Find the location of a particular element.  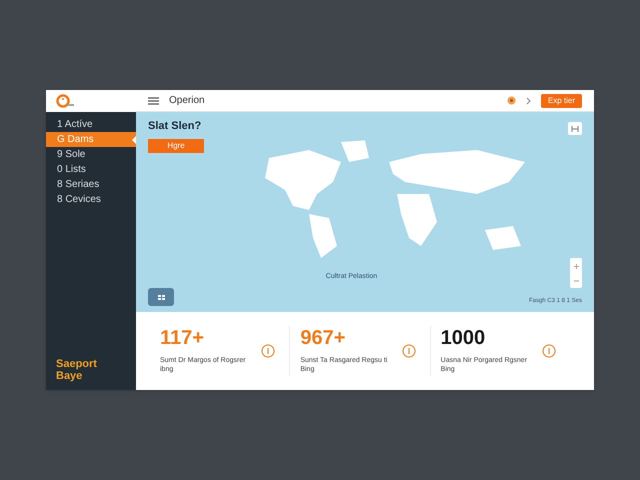

minus-icon is located at coordinates (576, 281).